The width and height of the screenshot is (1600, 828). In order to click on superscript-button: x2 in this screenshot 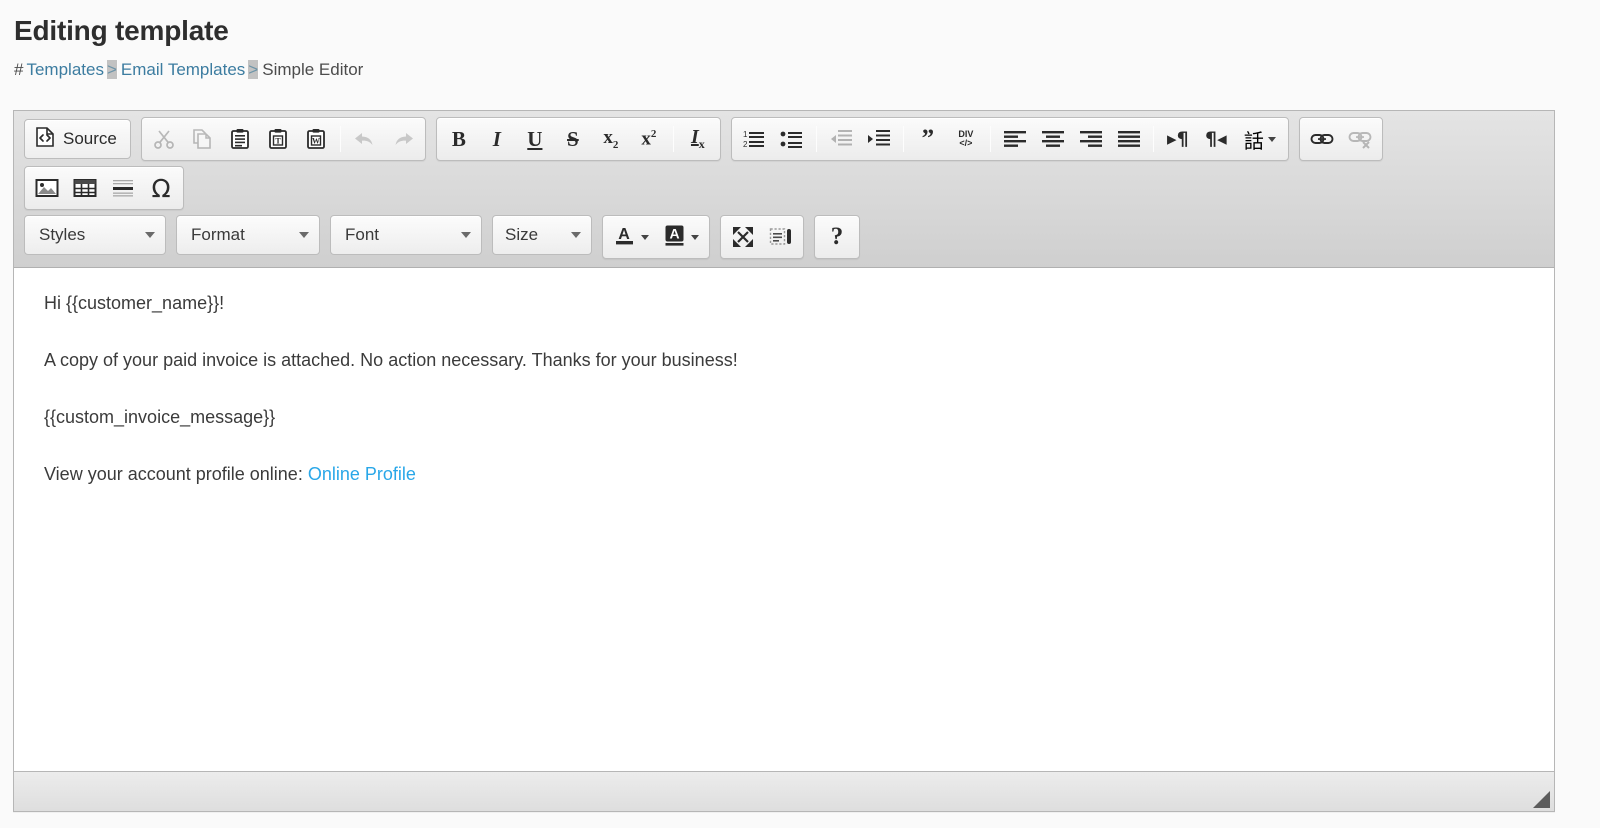, I will do `click(649, 139)`.